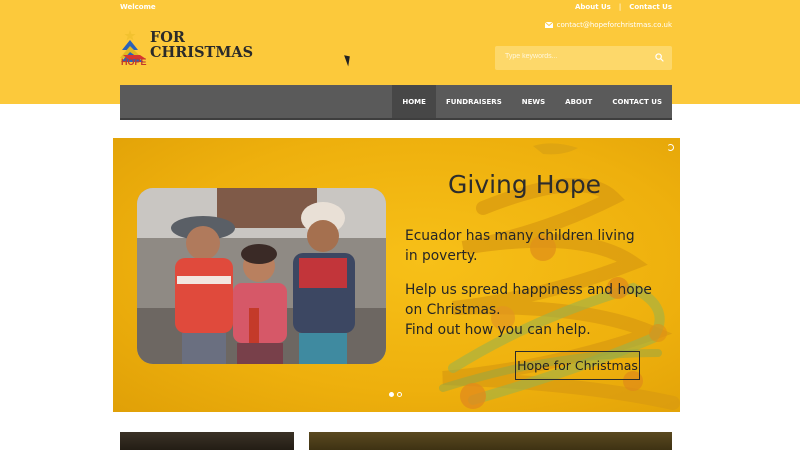  Describe the element at coordinates (414, 101) in the screenshot. I see `nav-item-home: HOME` at that location.